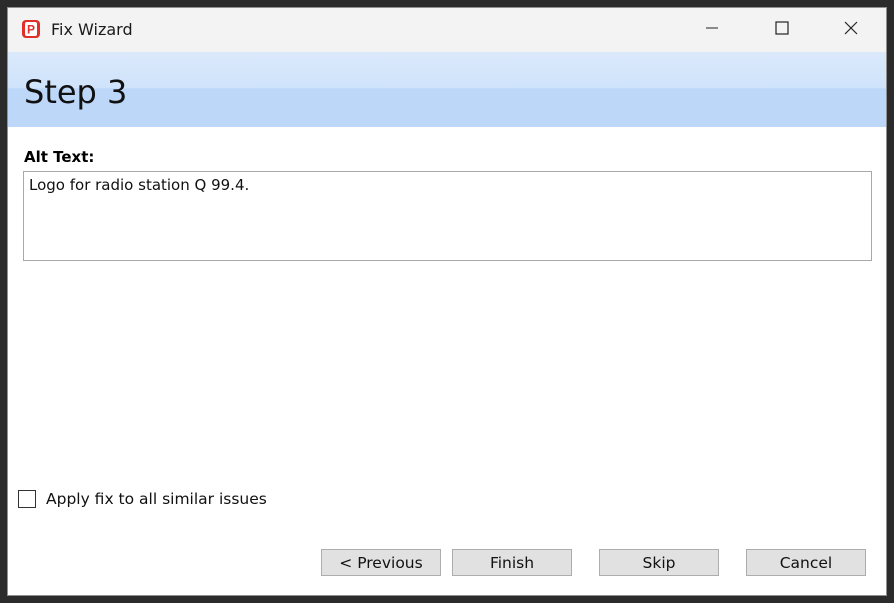 The width and height of the screenshot is (894, 603). I want to click on wizard-header: Step 3, so click(447, 89).